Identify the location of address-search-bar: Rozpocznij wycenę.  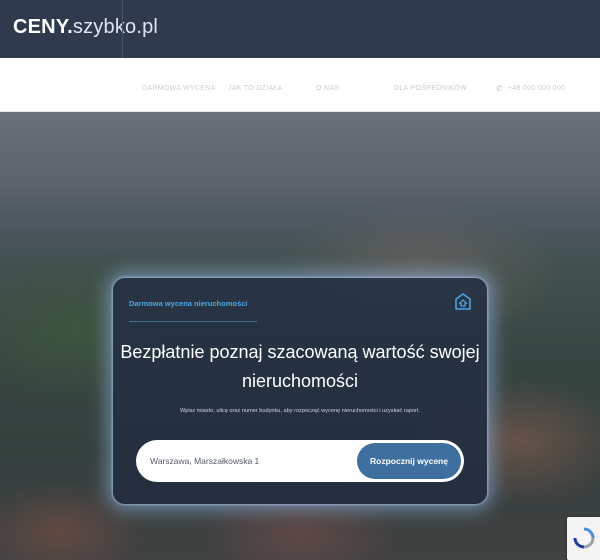
(300, 461).